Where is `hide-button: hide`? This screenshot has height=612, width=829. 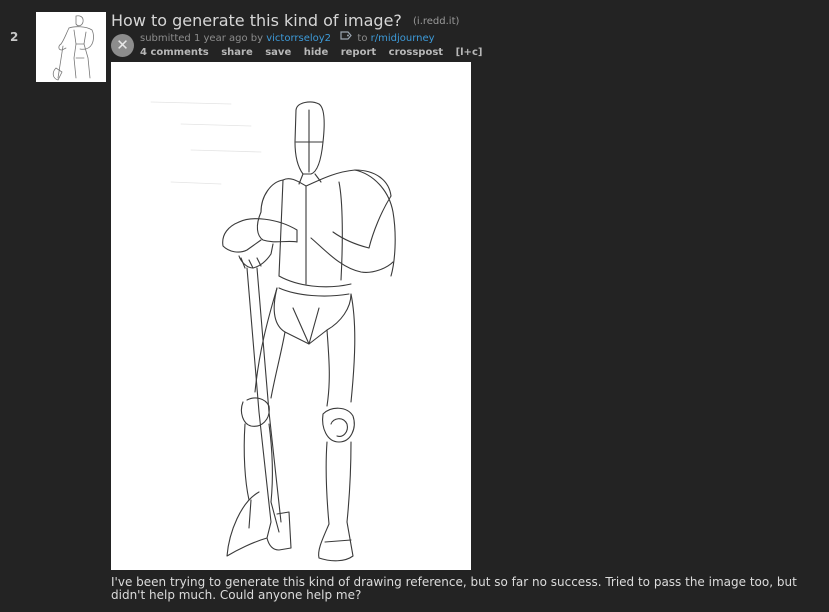 hide-button: hide is located at coordinates (316, 52).